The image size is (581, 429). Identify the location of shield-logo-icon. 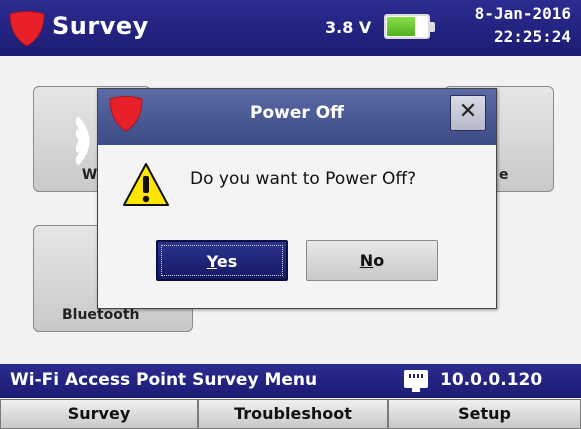
(27, 29).